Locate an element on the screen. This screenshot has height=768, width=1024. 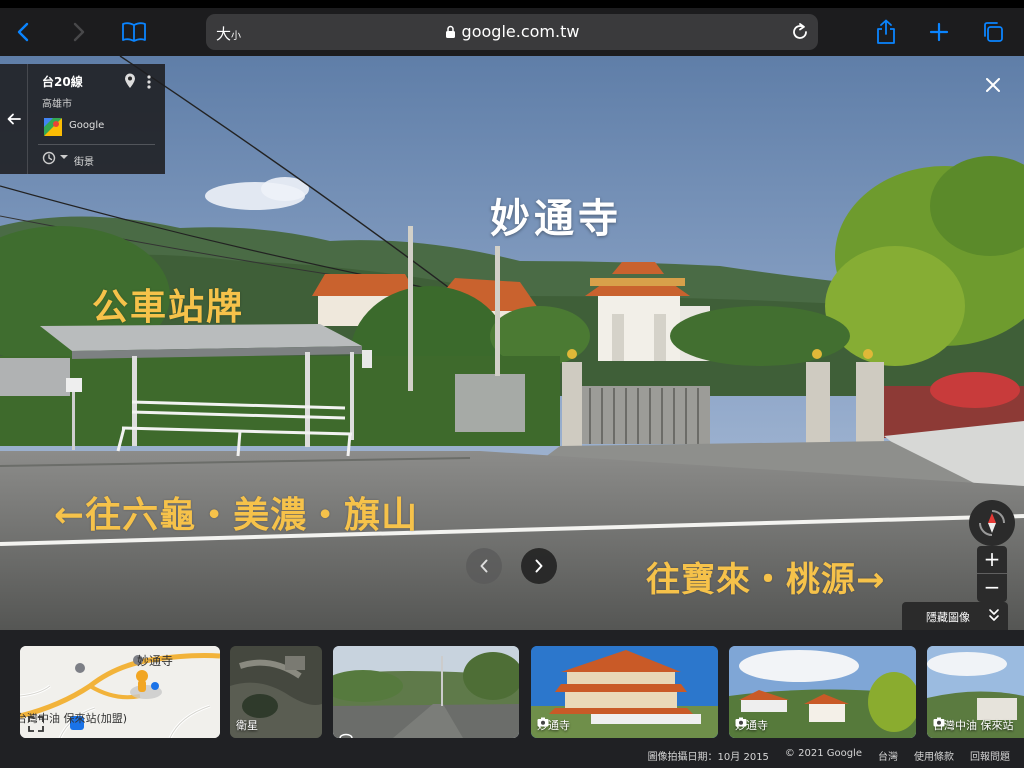
browser-toolbar: 大小 google.com.tw is located at coordinates (512, 28).